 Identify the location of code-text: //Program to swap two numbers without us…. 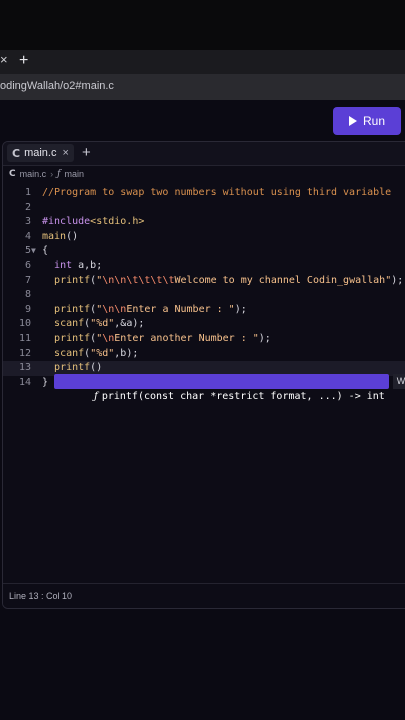
(216, 193).